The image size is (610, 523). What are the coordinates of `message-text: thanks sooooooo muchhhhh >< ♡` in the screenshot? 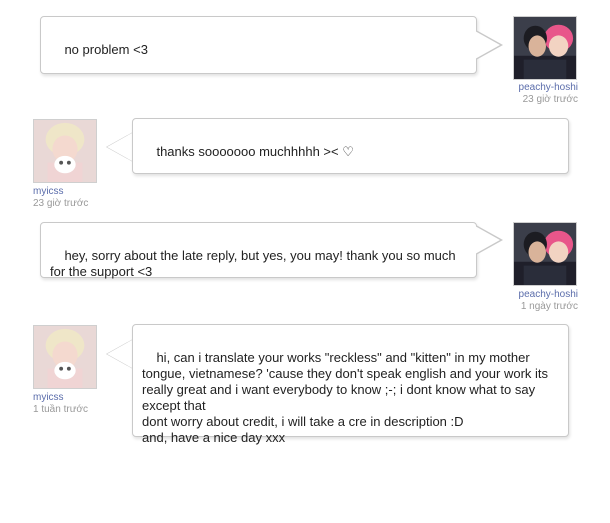 It's located at (255, 151).